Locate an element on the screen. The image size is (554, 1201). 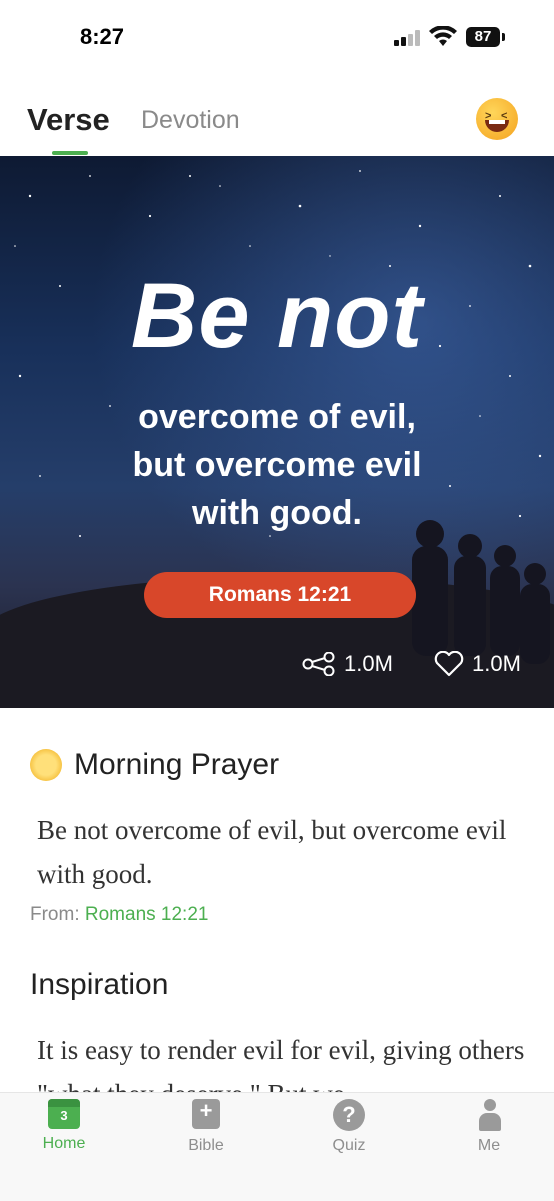
inspiration-title: Inspiration is located at coordinates (99, 984).